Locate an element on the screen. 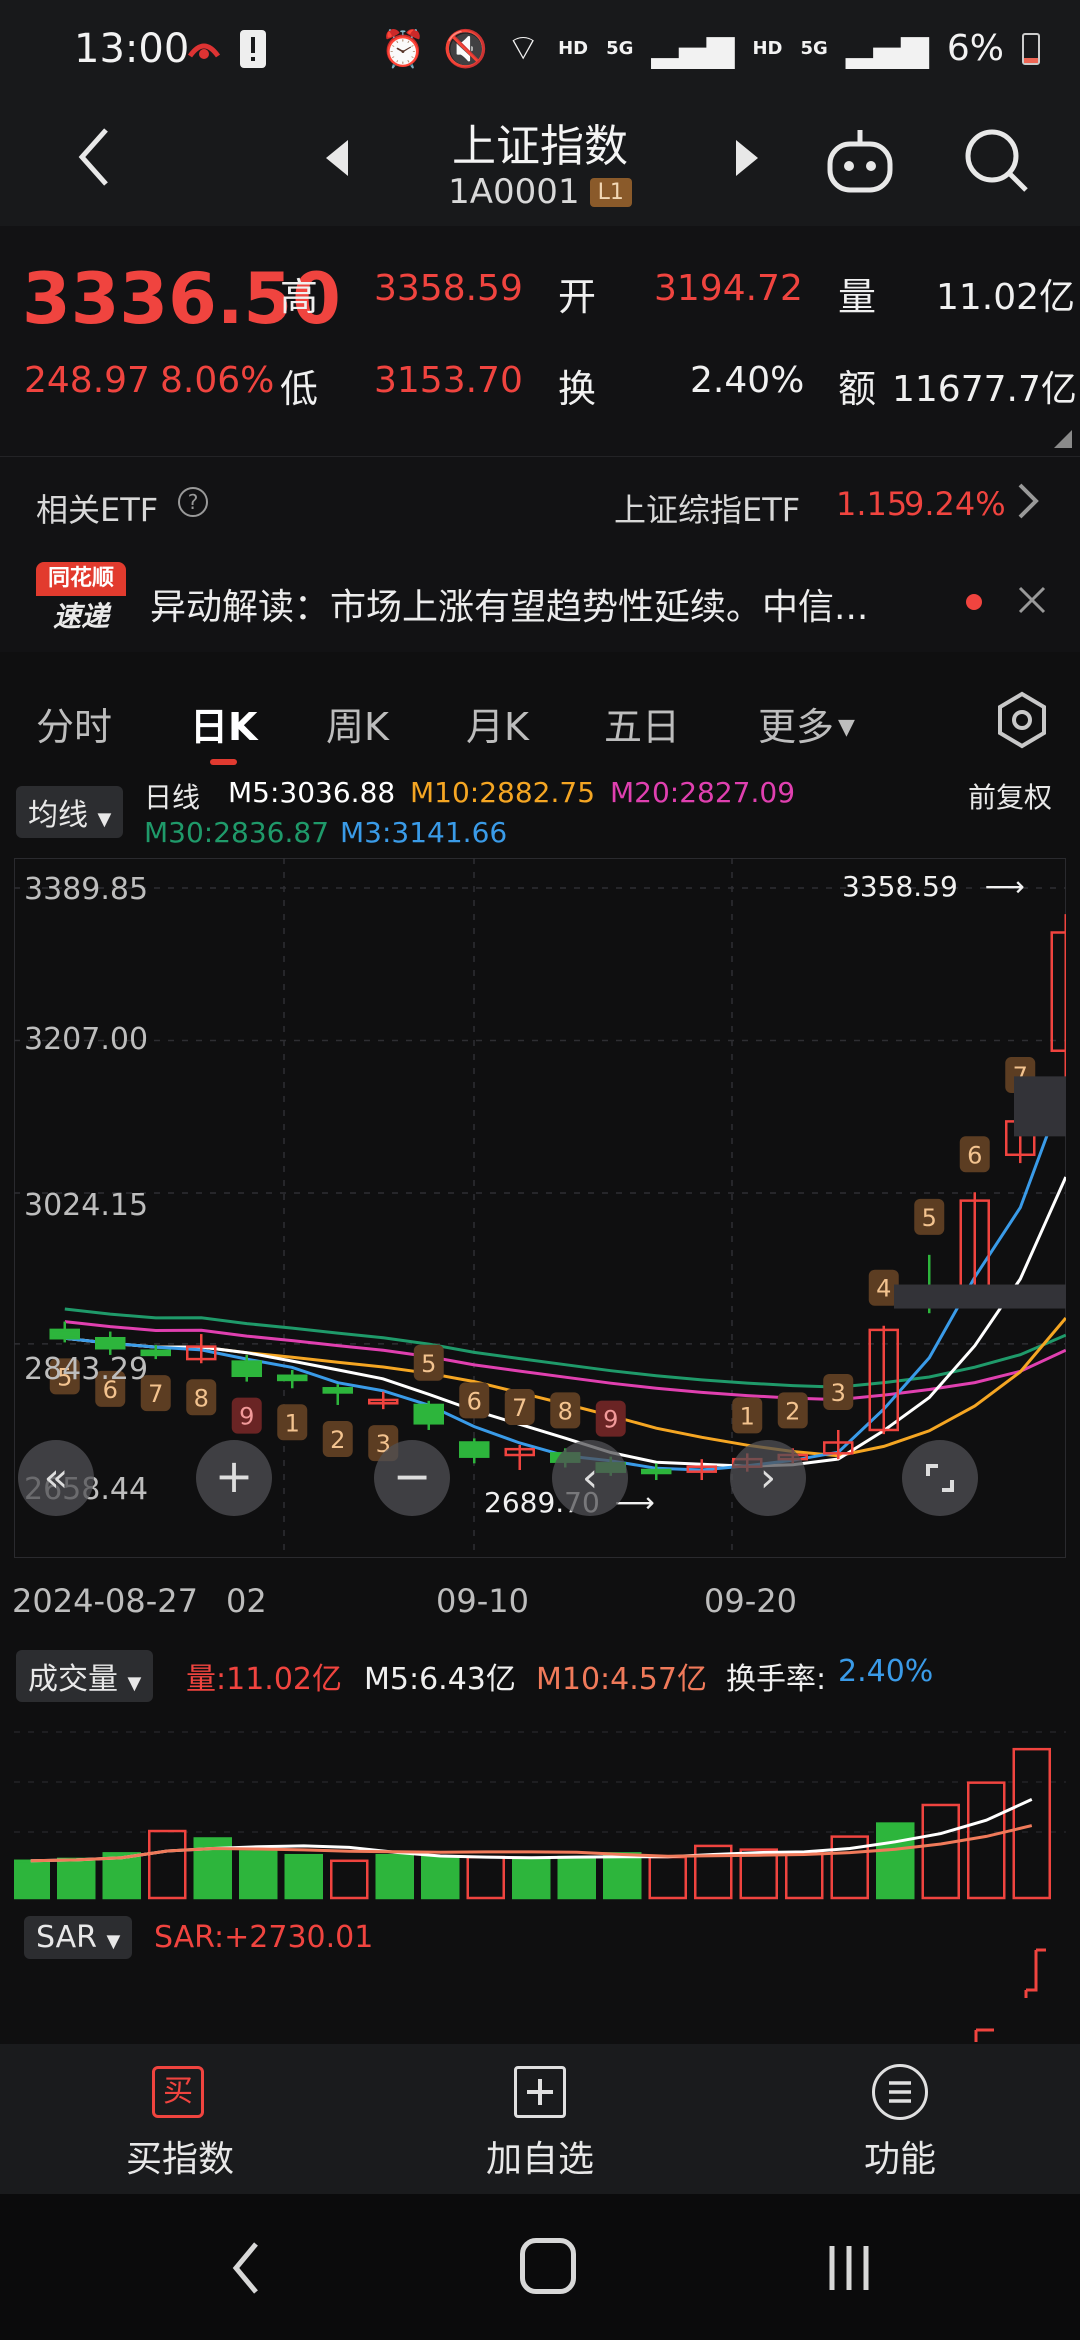 The width and height of the screenshot is (1080, 2340). ma10-value: M10:2882.75 is located at coordinates (503, 792).